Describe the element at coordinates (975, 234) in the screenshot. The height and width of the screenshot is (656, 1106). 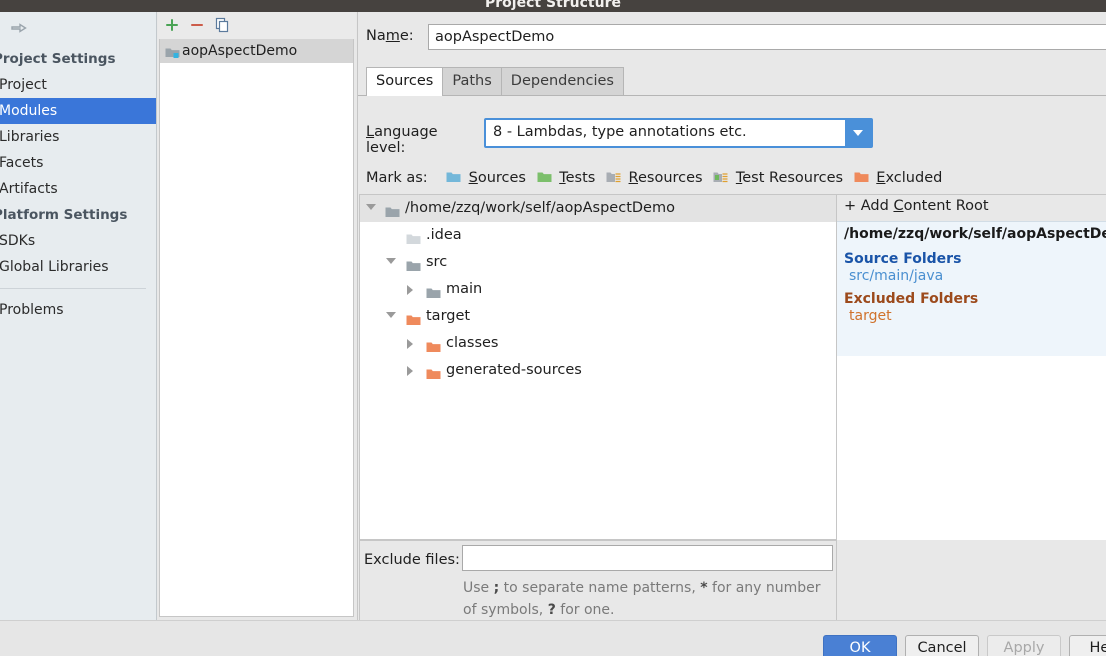
I see `content-root-path: /home/zzq/work/self/aopAspectDemo` at that location.